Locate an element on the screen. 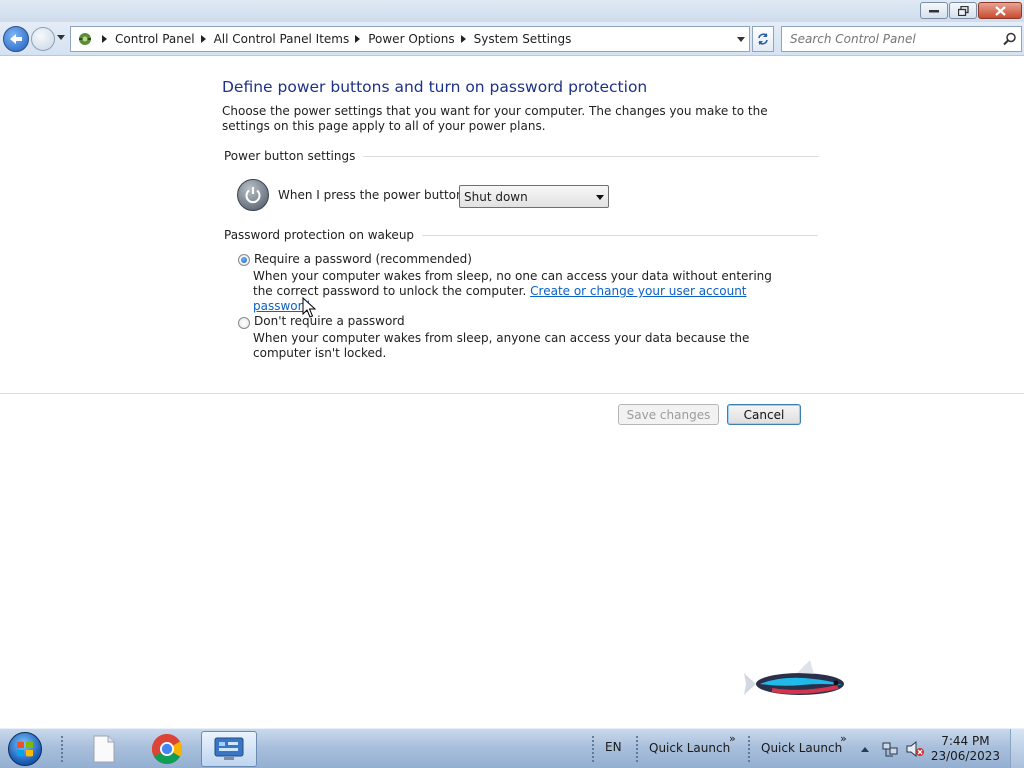  taskbar-item-chrome is located at coordinates (167, 749).